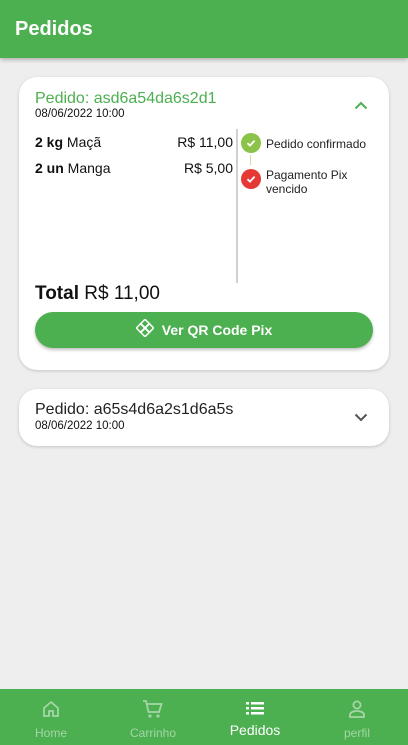 This screenshot has height=745, width=408. What do you see at coordinates (134, 142) in the screenshot?
I see `order-item: 2 kg Maçã R$ 11,00` at bounding box center [134, 142].